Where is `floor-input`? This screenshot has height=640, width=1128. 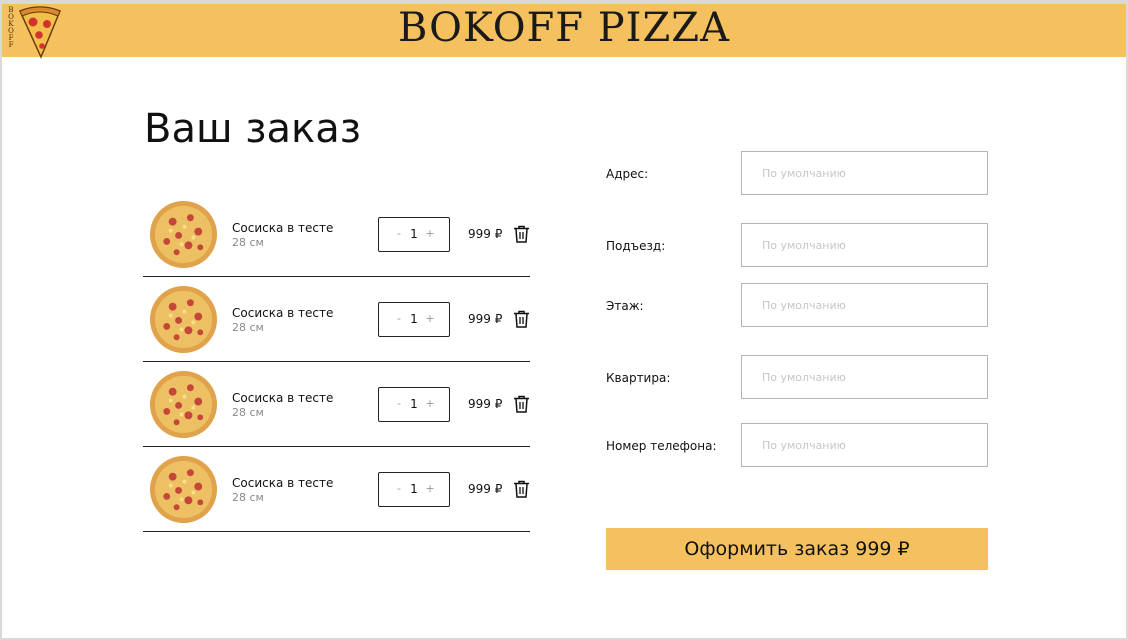 floor-input is located at coordinates (864, 305).